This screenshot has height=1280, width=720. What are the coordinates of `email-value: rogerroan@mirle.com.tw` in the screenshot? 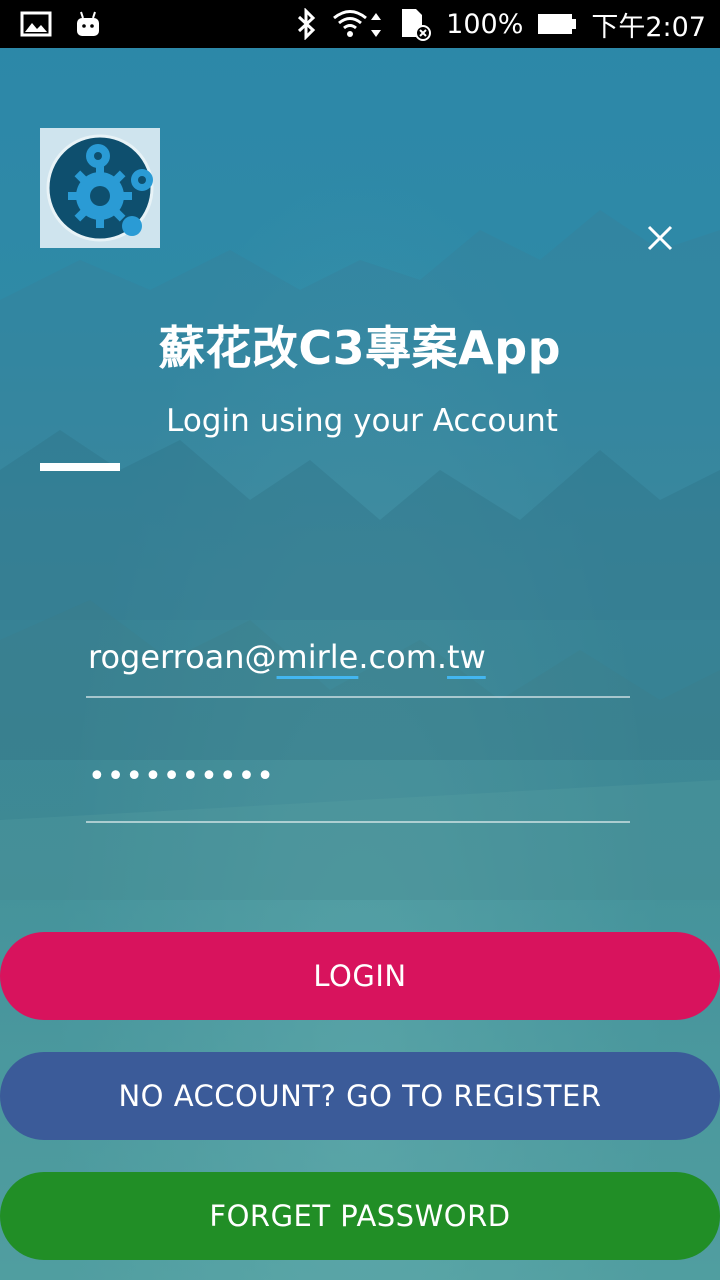 It's located at (287, 657).